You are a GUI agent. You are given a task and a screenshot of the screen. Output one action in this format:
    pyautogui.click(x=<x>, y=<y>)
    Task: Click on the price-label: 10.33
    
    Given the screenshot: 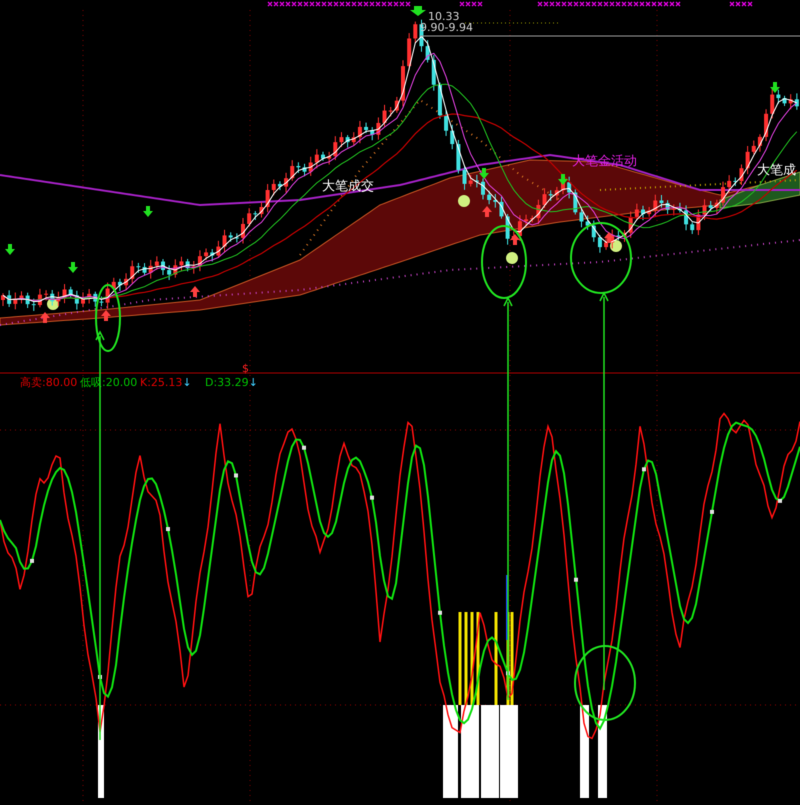 What is the action you would take?
    pyautogui.click(x=444, y=16)
    